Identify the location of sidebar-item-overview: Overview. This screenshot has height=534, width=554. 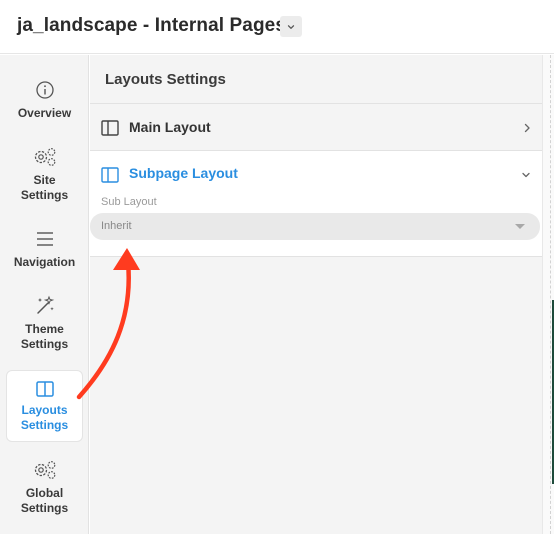
(44, 100).